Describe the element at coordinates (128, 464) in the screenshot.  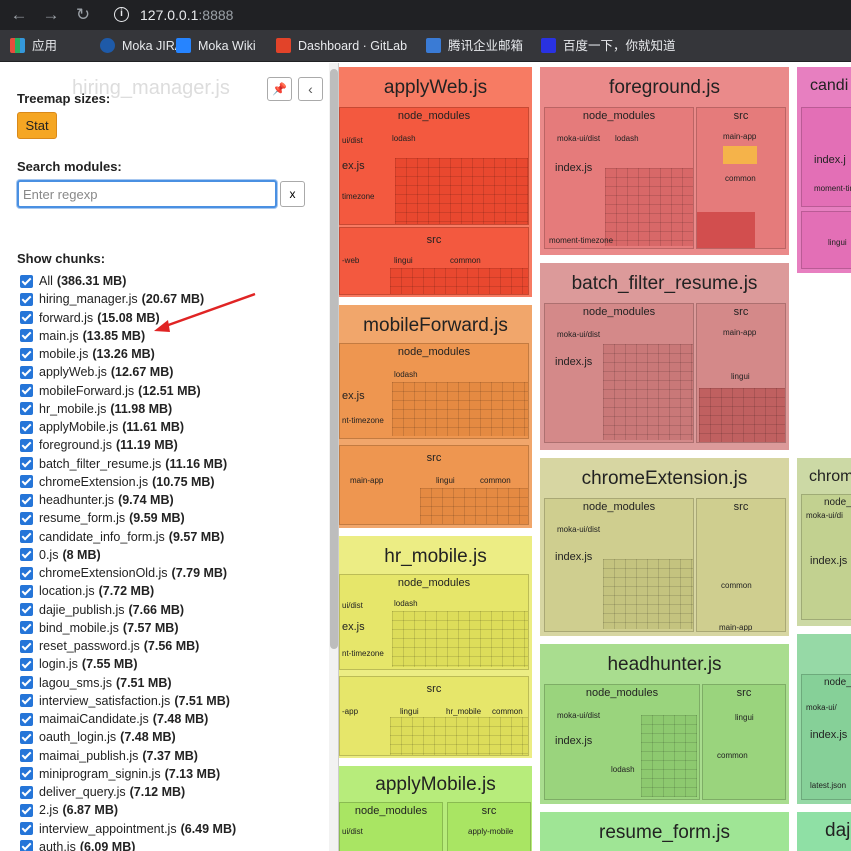
I see `chunk-item: batch_filter_resume.js (11.16 MB)` at that location.